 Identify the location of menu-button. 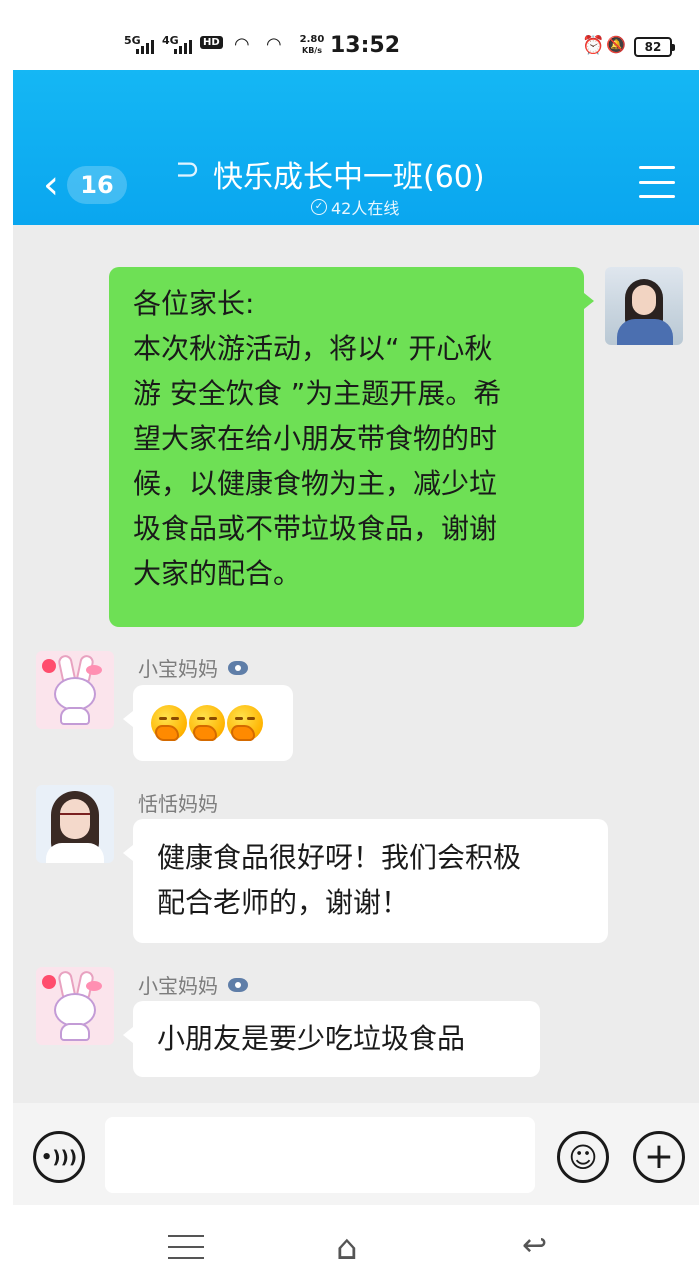
(657, 182).